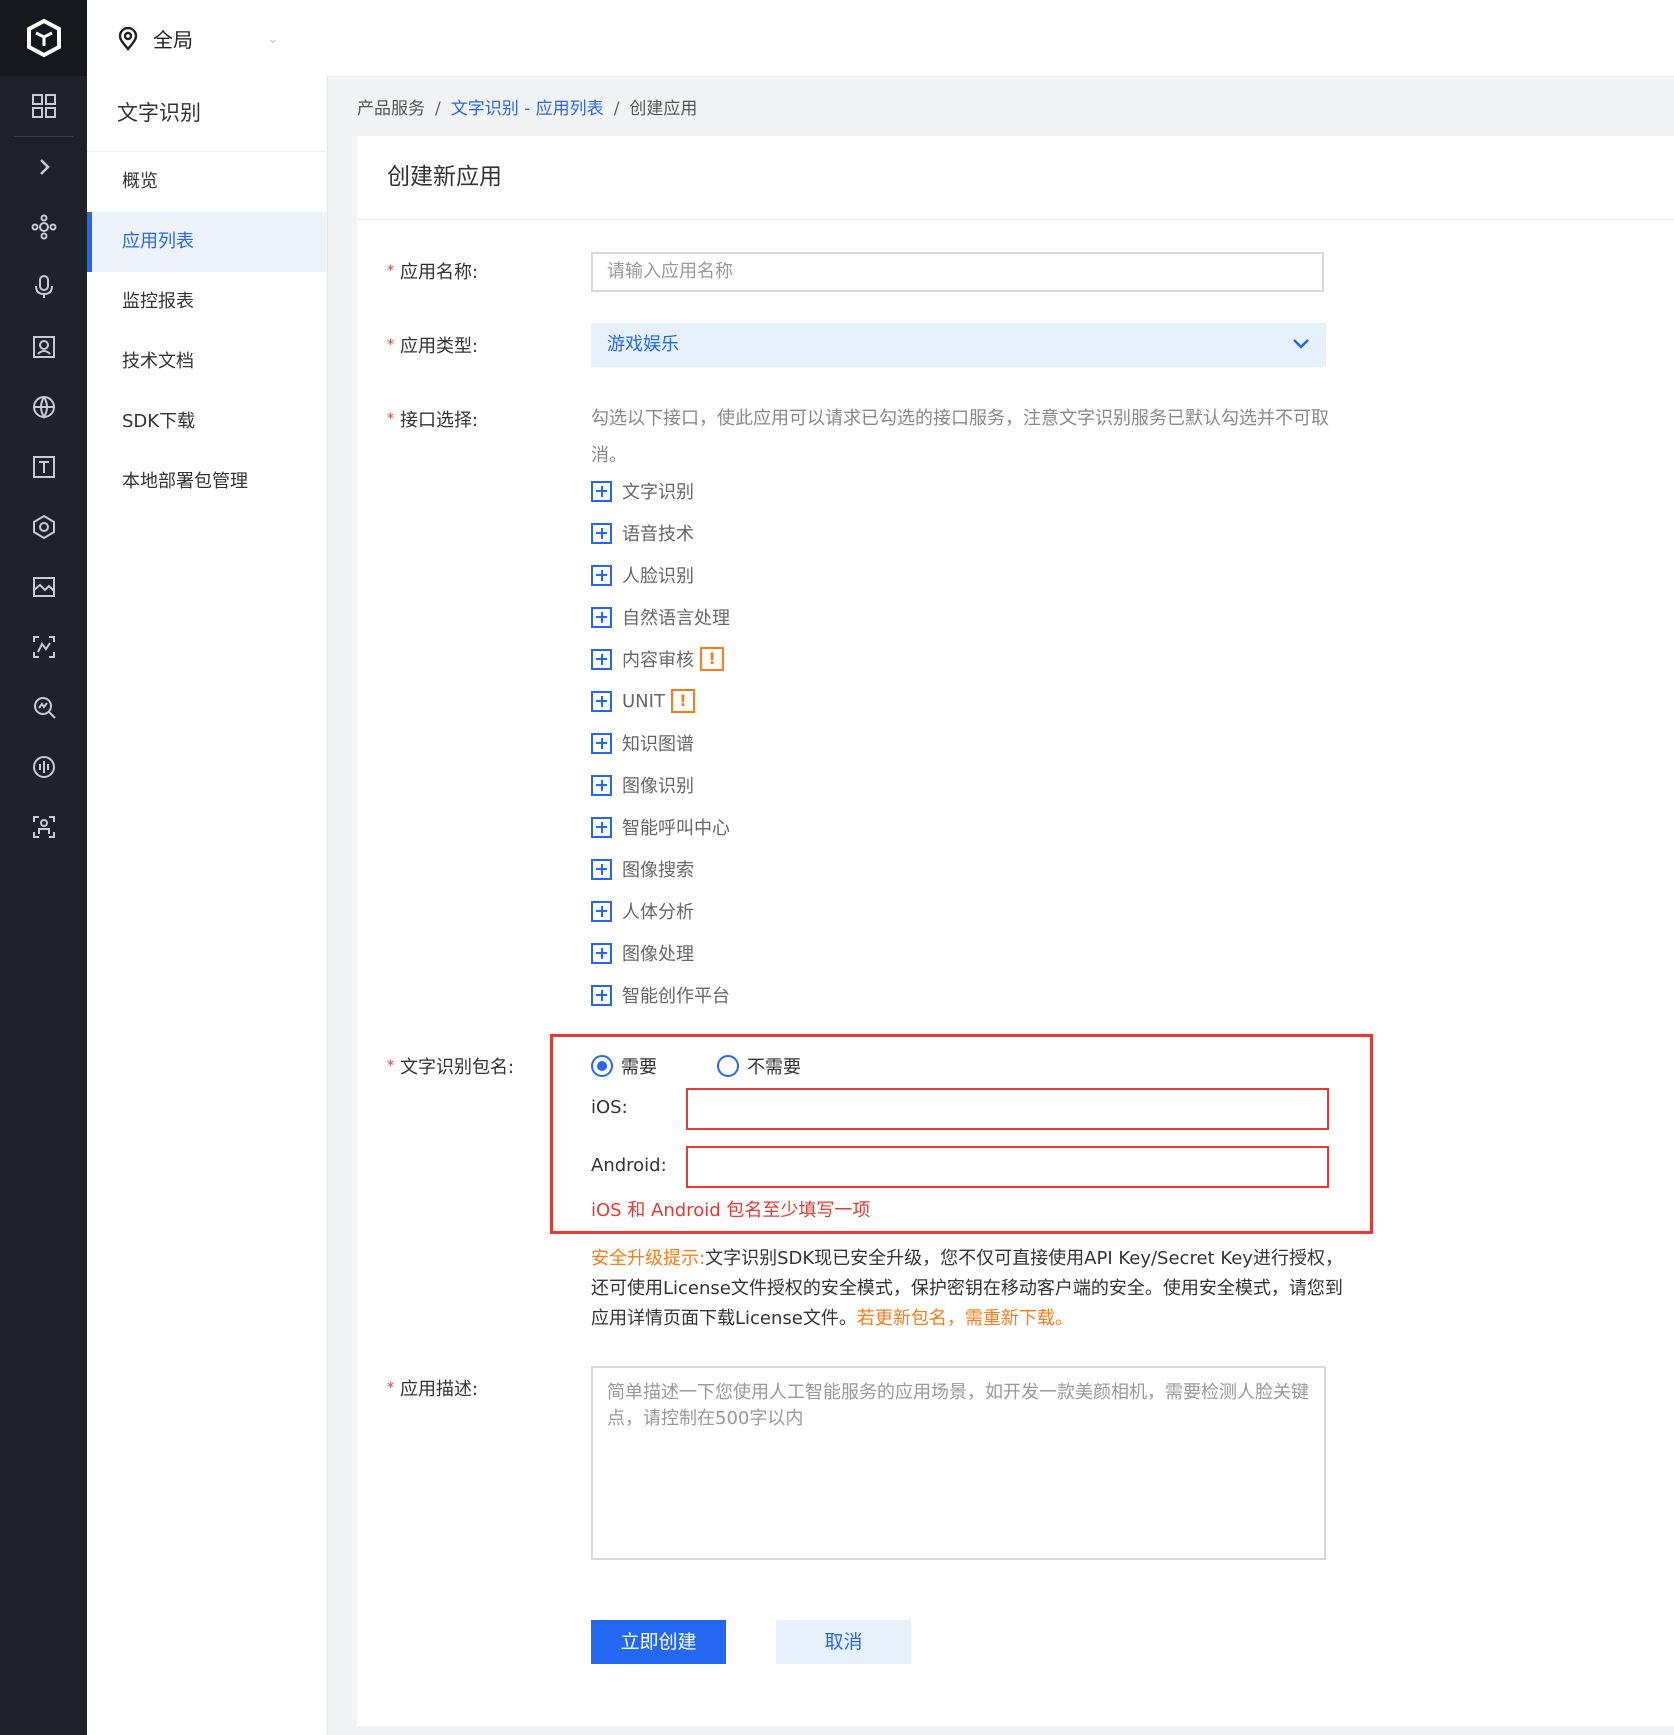  I want to click on globe-icon, so click(43, 407).